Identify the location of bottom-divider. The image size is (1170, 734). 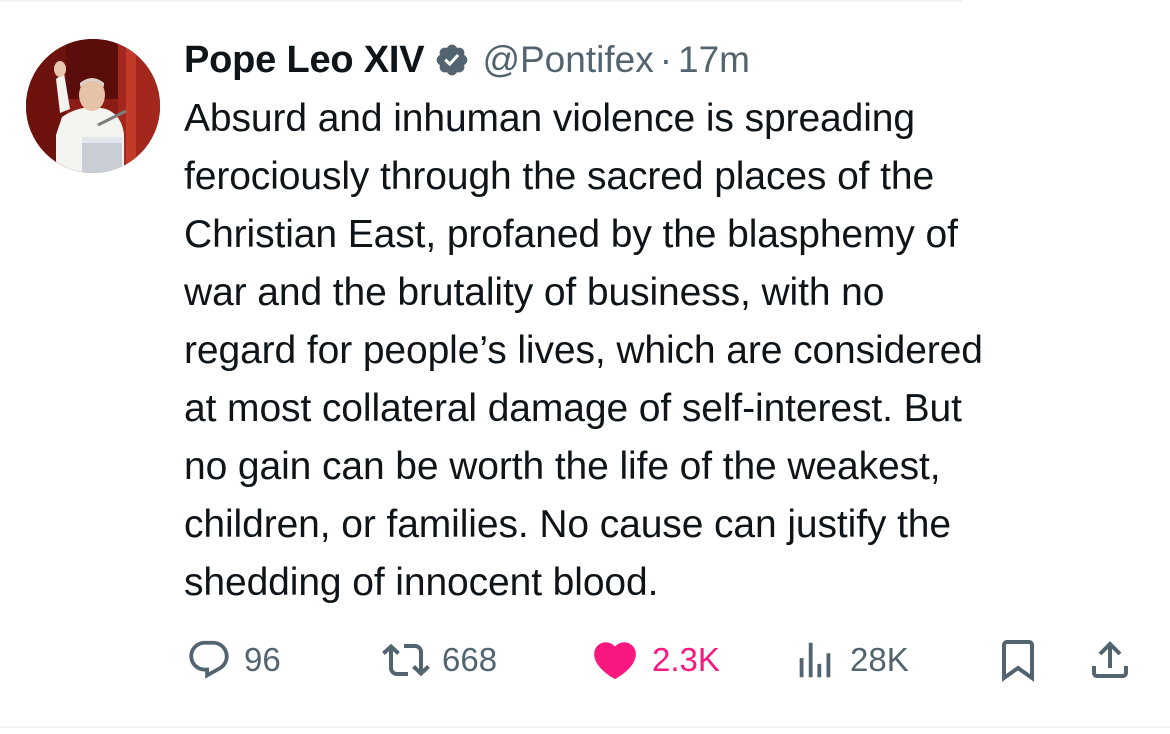
(585, 727).